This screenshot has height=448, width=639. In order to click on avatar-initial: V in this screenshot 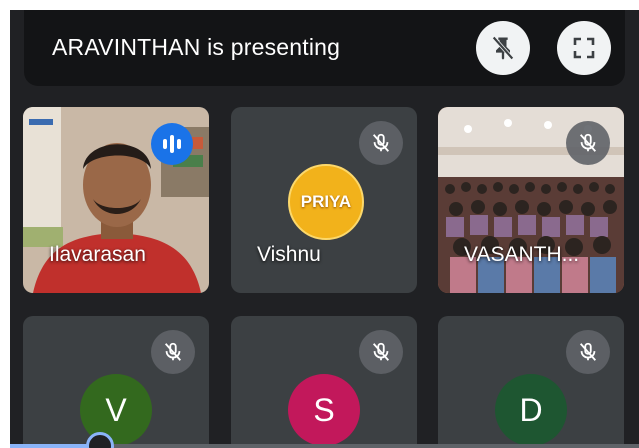, I will do `click(116, 409)`.